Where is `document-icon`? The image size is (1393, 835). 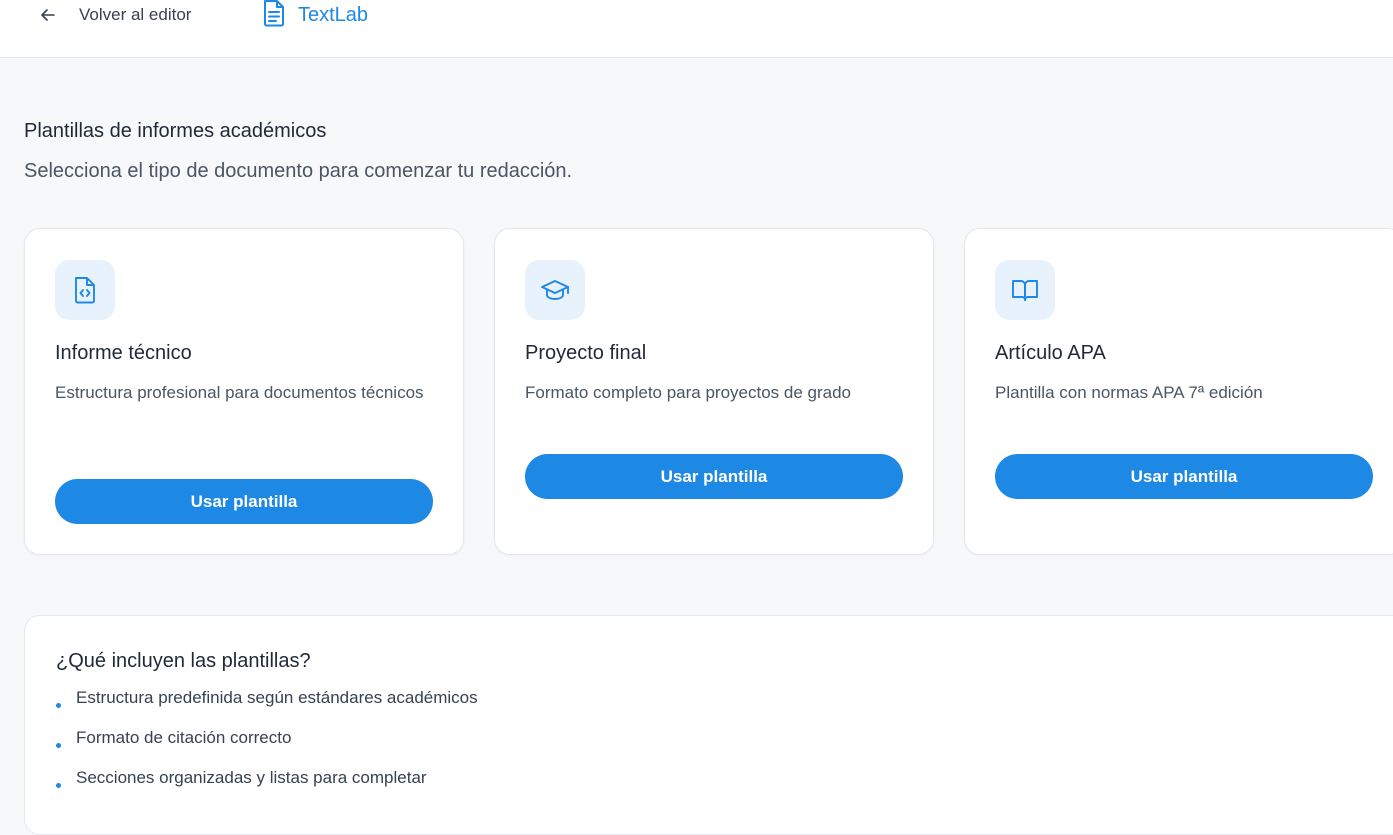
document-icon is located at coordinates (274, 16).